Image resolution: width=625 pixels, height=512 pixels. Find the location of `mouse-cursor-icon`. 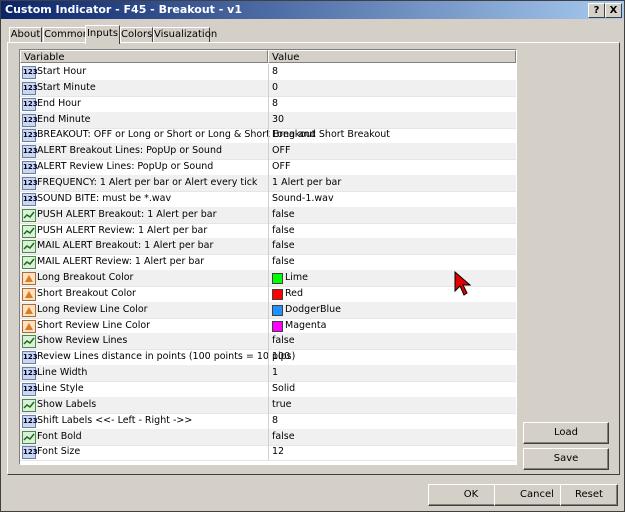

mouse-cursor-icon is located at coordinates (463, 283).